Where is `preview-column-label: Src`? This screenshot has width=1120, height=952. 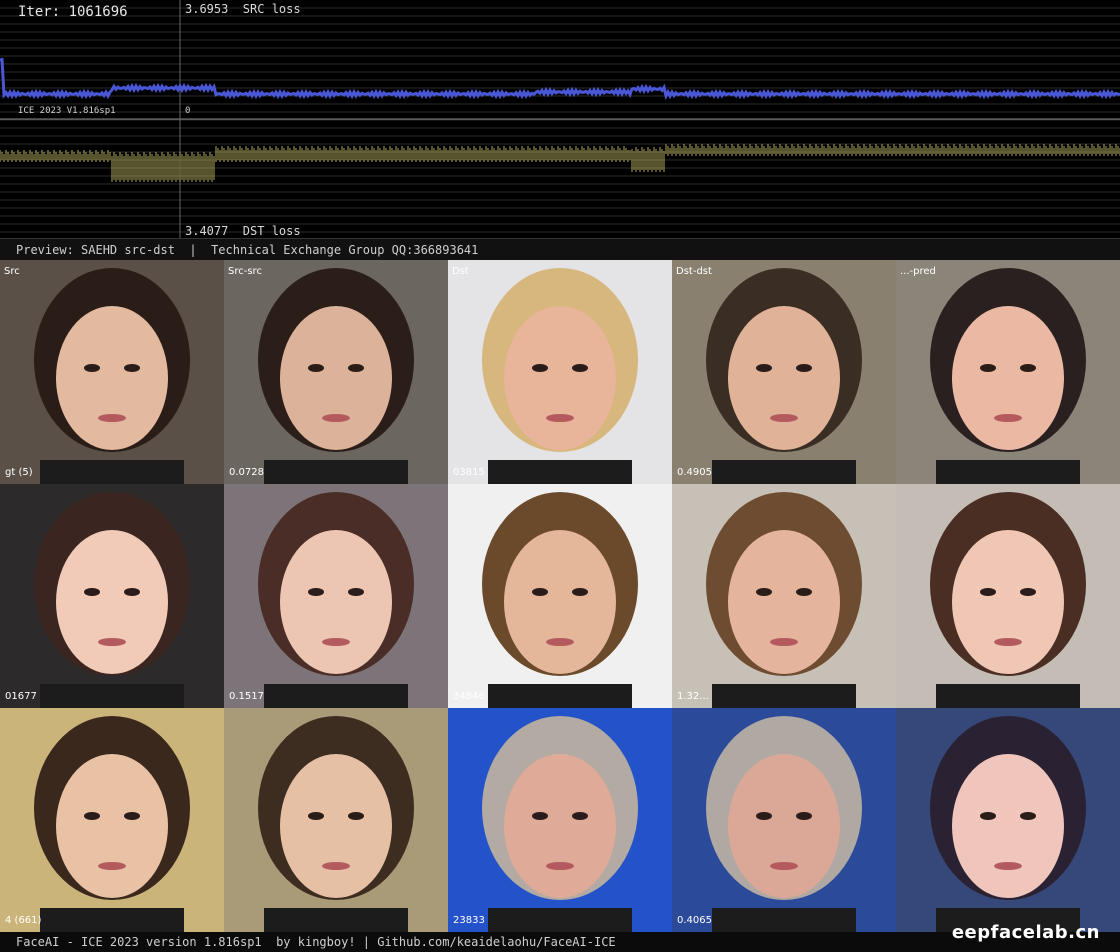
preview-column-label: Src is located at coordinates (12, 271).